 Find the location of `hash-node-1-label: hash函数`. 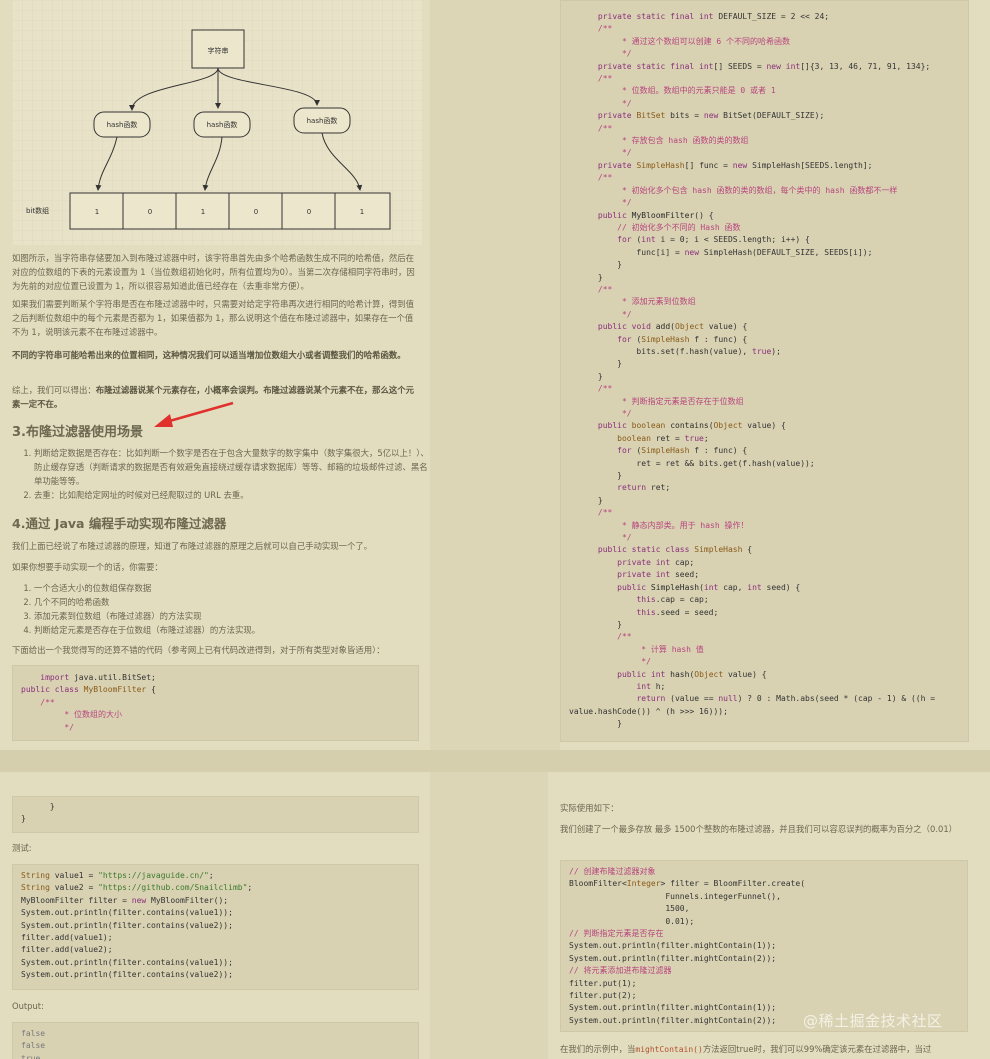

hash-node-1-label: hash函数 is located at coordinates (122, 124).